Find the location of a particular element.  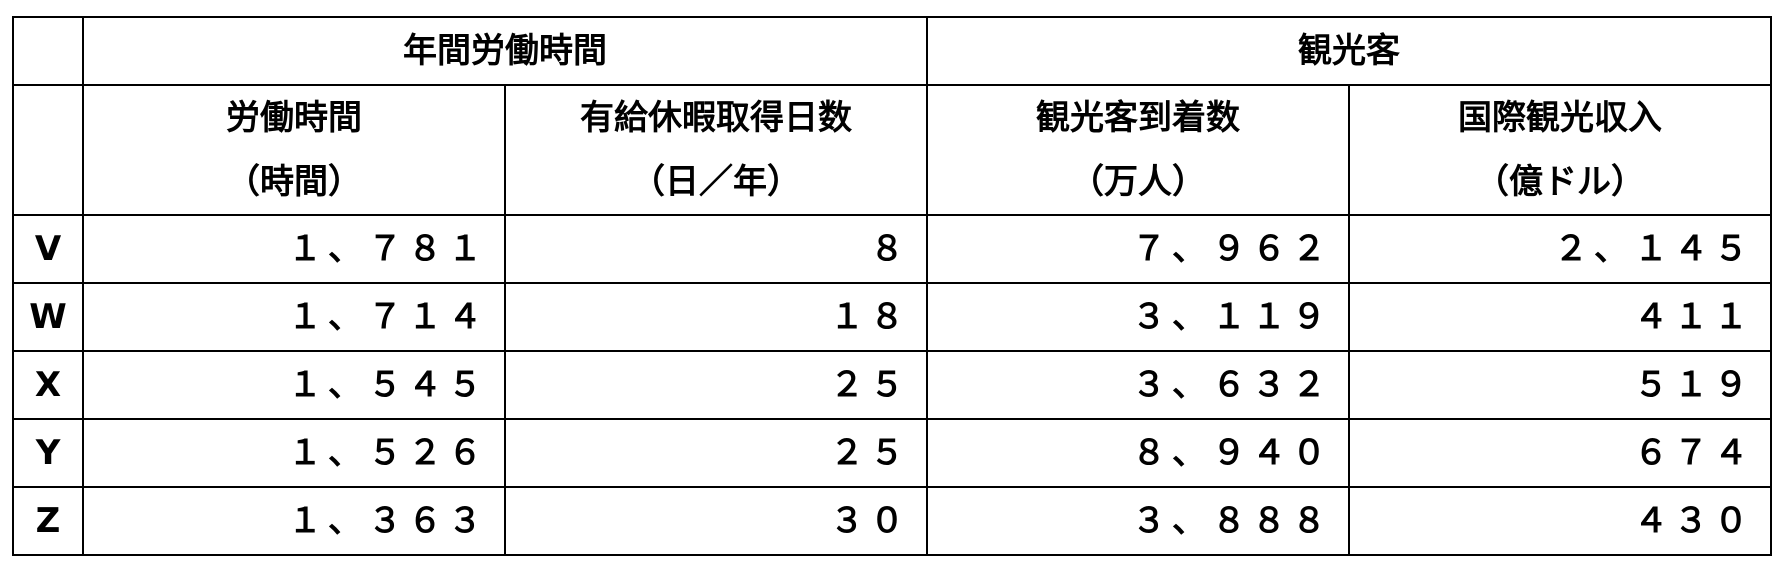

table-cell: １、３６３ is located at coordinates (294, 521).